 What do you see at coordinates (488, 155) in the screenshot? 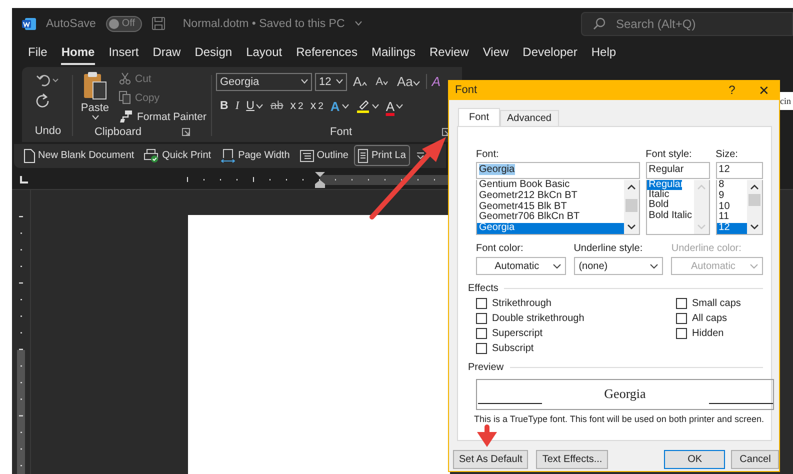
I see `field-label: Font:` at bounding box center [488, 155].